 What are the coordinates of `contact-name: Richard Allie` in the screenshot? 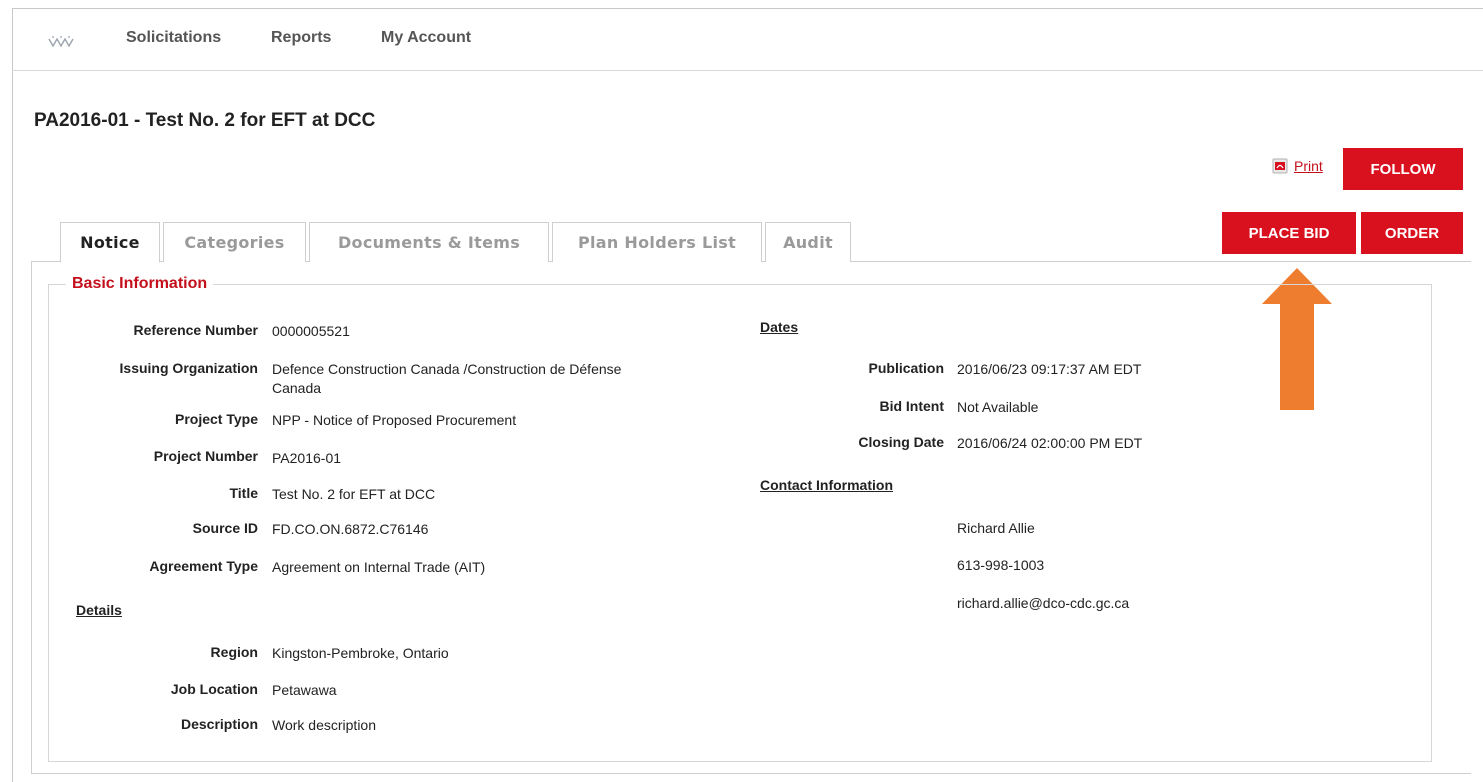 It's located at (996, 528).